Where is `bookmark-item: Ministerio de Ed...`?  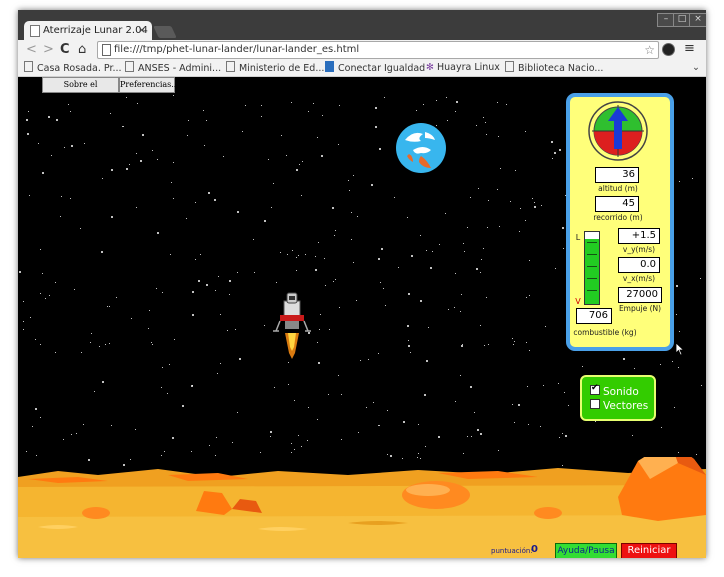
bookmark-item: Ministerio de Ed... is located at coordinates (275, 68).